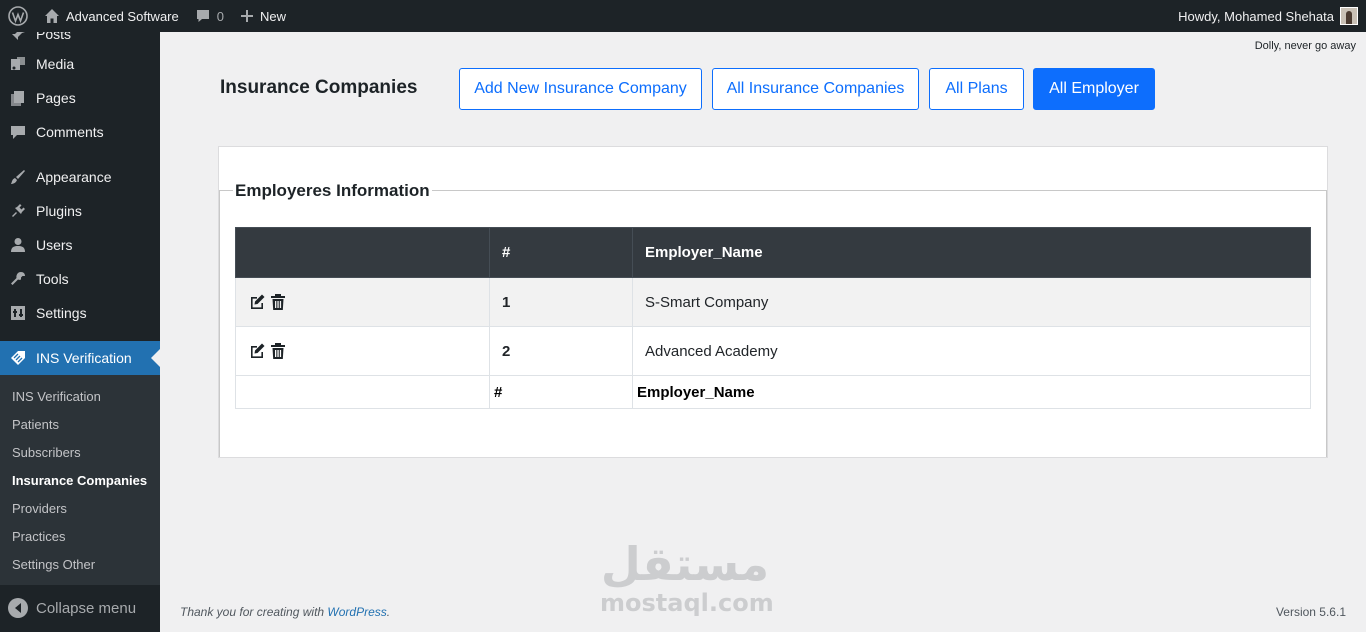 The height and width of the screenshot is (632, 1366). What do you see at coordinates (74, 177) in the screenshot?
I see `sidebar-item-label: Appearance` at bounding box center [74, 177].